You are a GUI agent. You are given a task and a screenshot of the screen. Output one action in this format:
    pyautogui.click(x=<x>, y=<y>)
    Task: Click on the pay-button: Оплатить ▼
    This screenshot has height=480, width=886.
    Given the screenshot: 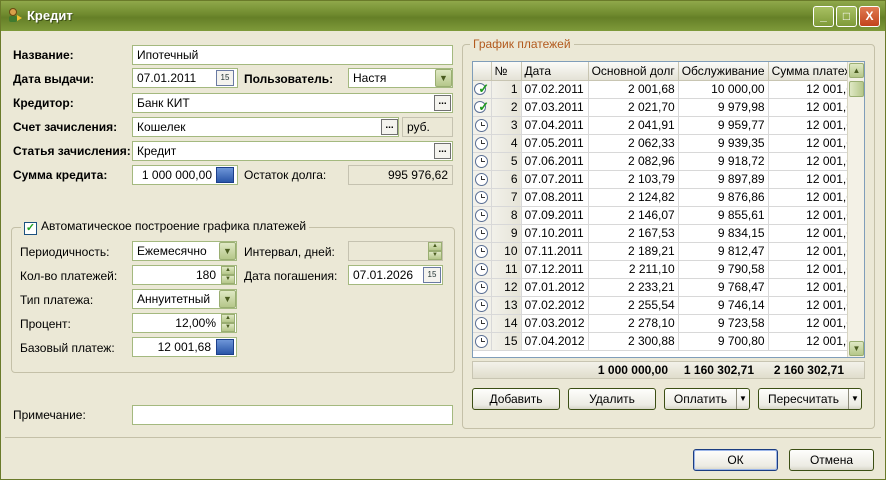 What is the action you would take?
    pyautogui.click(x=707, y=399)
    